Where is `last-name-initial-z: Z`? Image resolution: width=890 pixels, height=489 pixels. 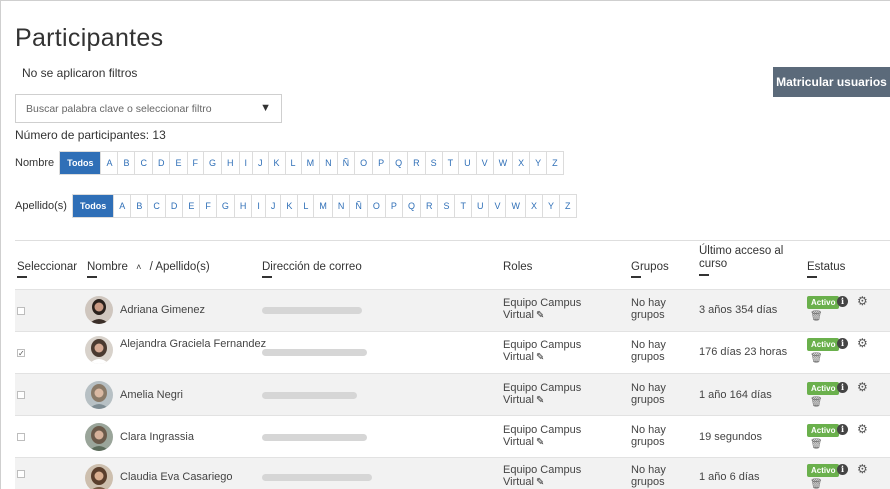 last-name-initial-z: Z is located at coordinates (567, 206).